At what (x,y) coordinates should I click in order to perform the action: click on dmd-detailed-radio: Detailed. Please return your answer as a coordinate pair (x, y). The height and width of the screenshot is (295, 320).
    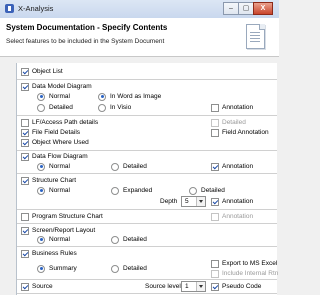
    Looking at the image, I should click on (55, 107).